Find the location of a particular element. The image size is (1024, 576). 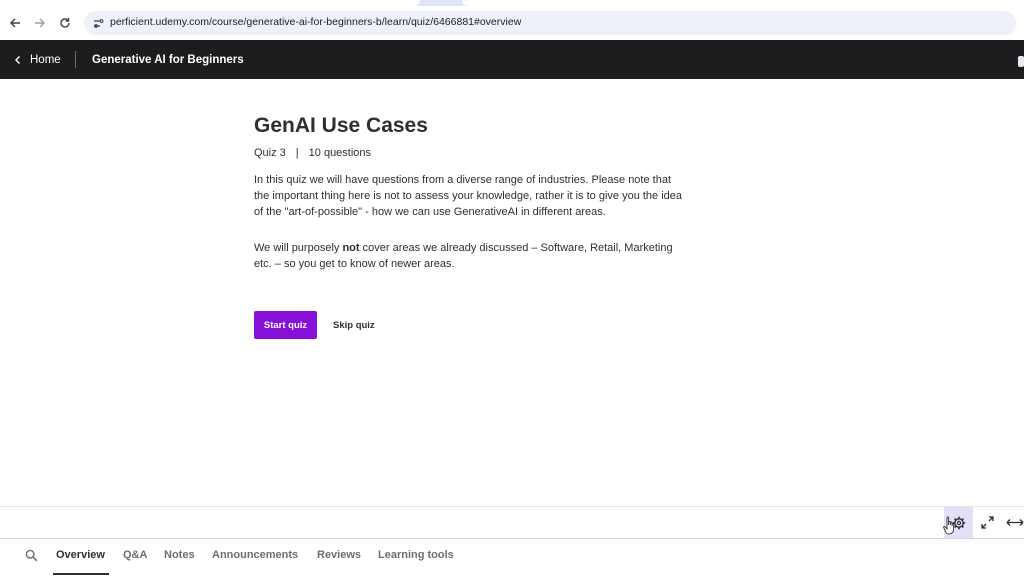

quiz-number: Quiz 3 is located at coordinates (270, 153).